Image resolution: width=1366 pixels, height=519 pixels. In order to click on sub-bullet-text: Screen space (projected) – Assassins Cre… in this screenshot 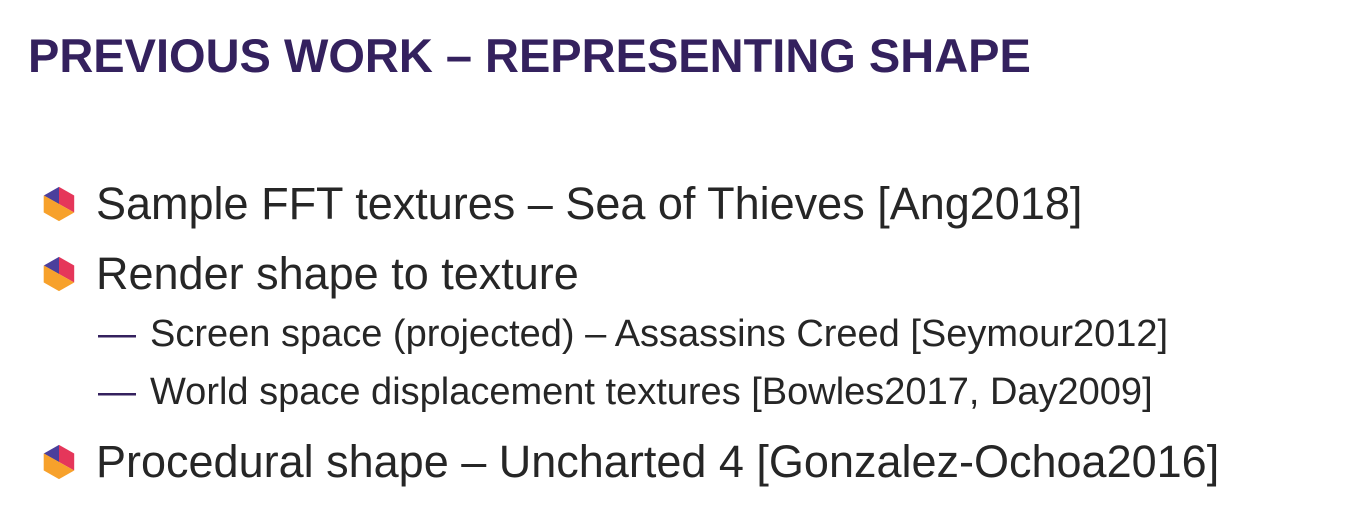, I will do `click(659, 333)`.